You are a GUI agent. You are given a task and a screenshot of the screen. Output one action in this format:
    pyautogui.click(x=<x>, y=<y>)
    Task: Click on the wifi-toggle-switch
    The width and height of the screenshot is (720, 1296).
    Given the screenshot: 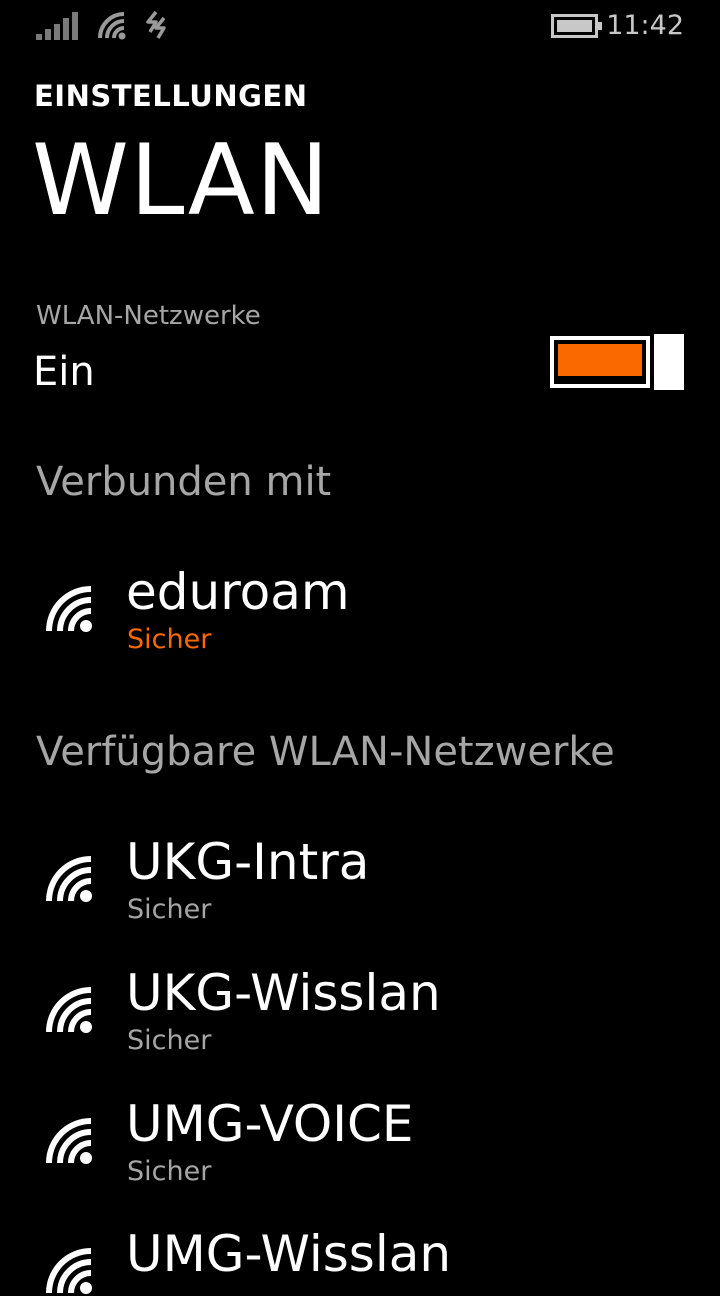 What is the action you would take?
    pyautogui.click(x=617, y=362)
    